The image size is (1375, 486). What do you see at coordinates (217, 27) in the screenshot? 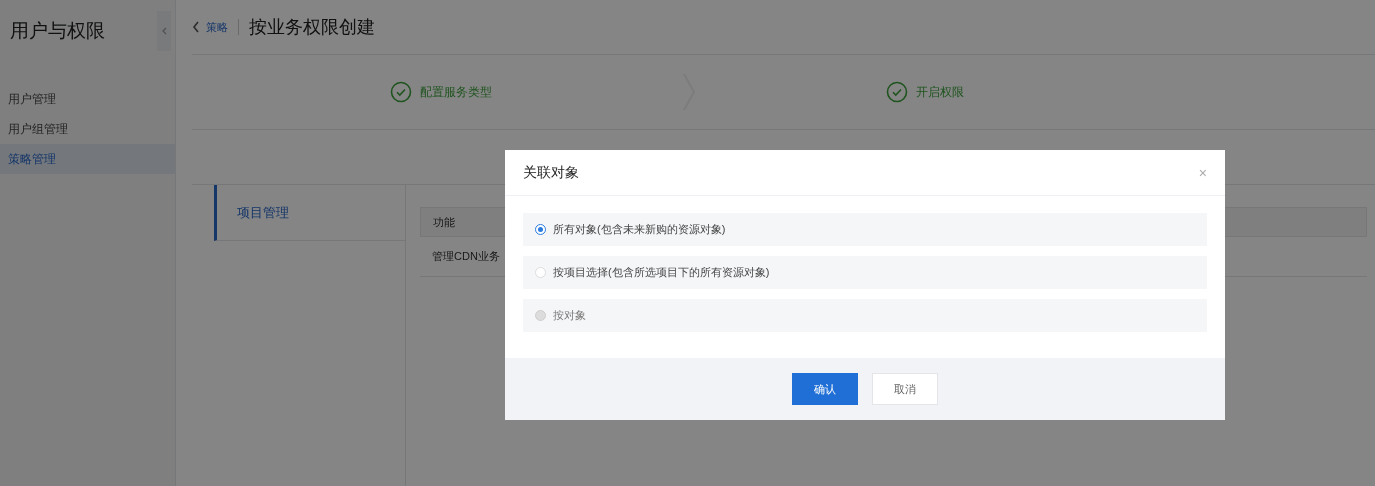
I see `breadcrumb-link: 策略` at bounding box center [217, 27].